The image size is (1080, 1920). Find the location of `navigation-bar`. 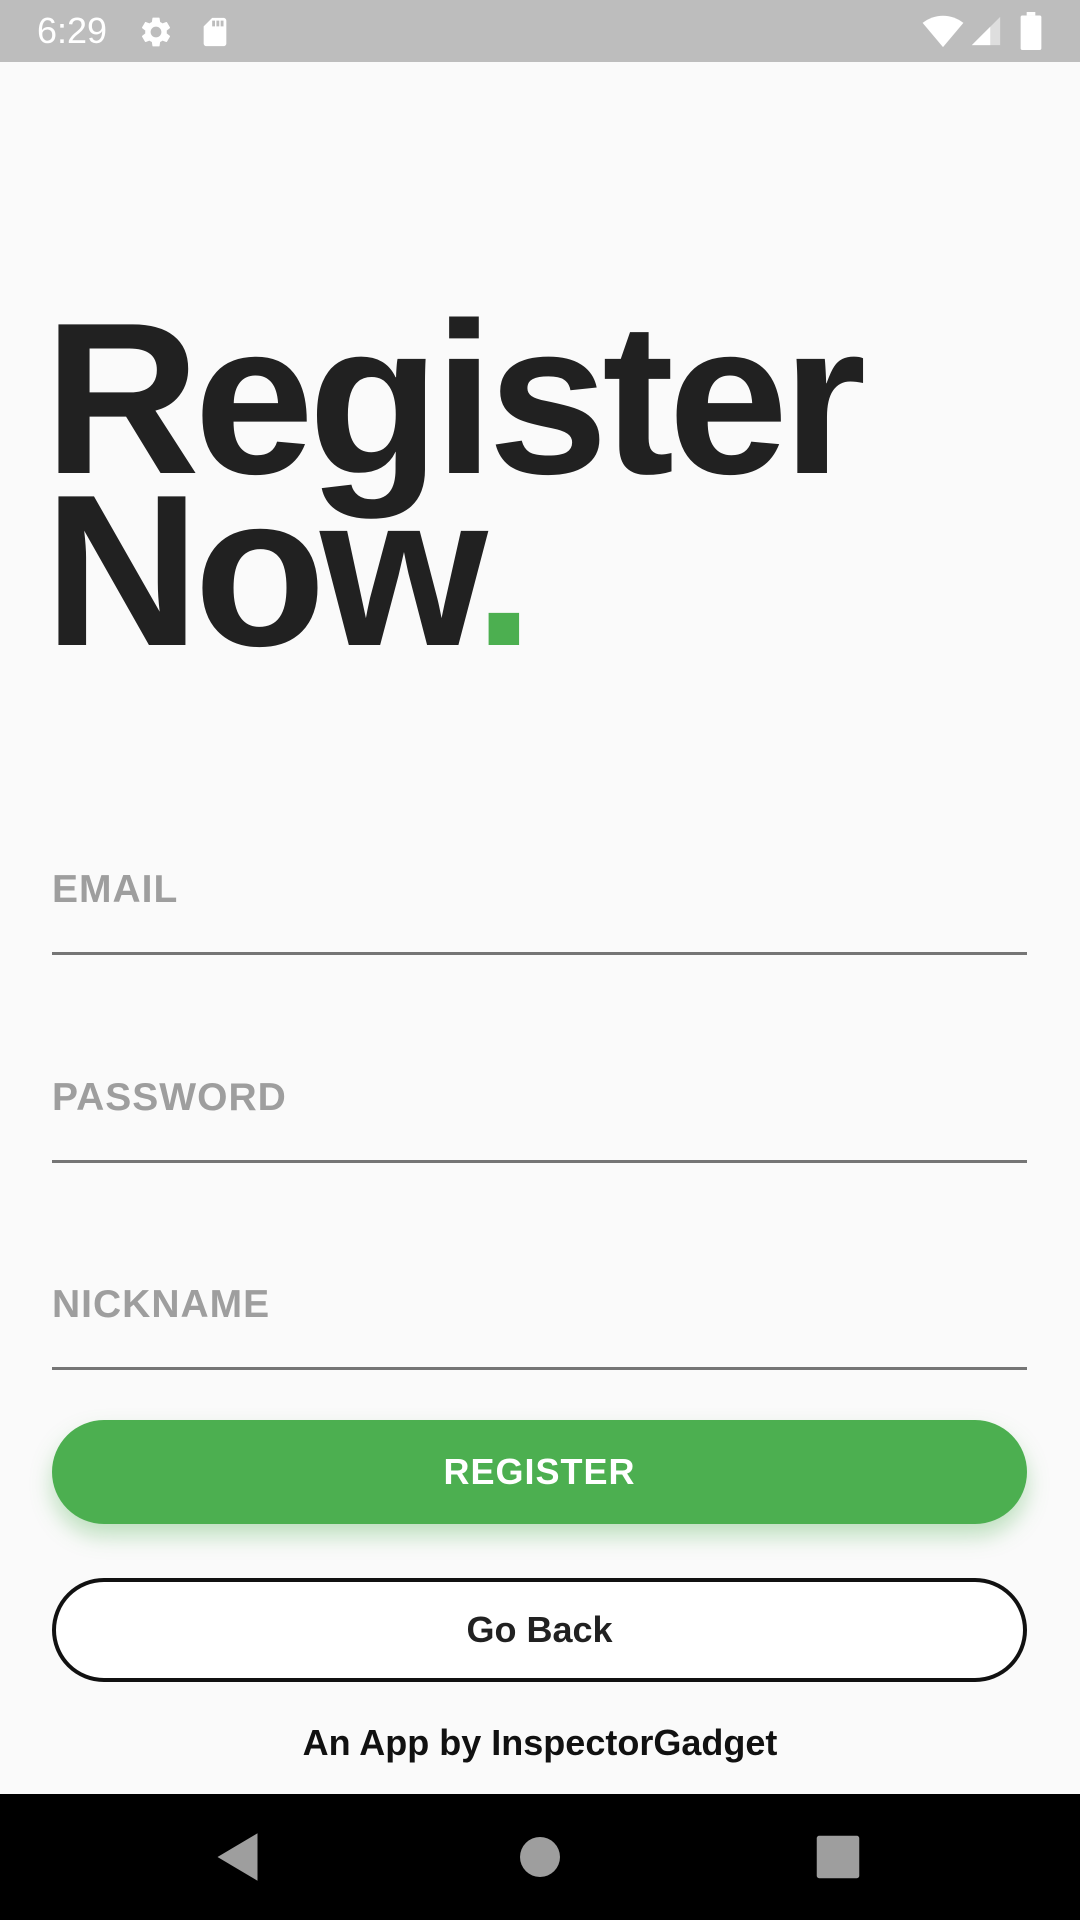

navigation-bar is located at coordinates (540, 1857).